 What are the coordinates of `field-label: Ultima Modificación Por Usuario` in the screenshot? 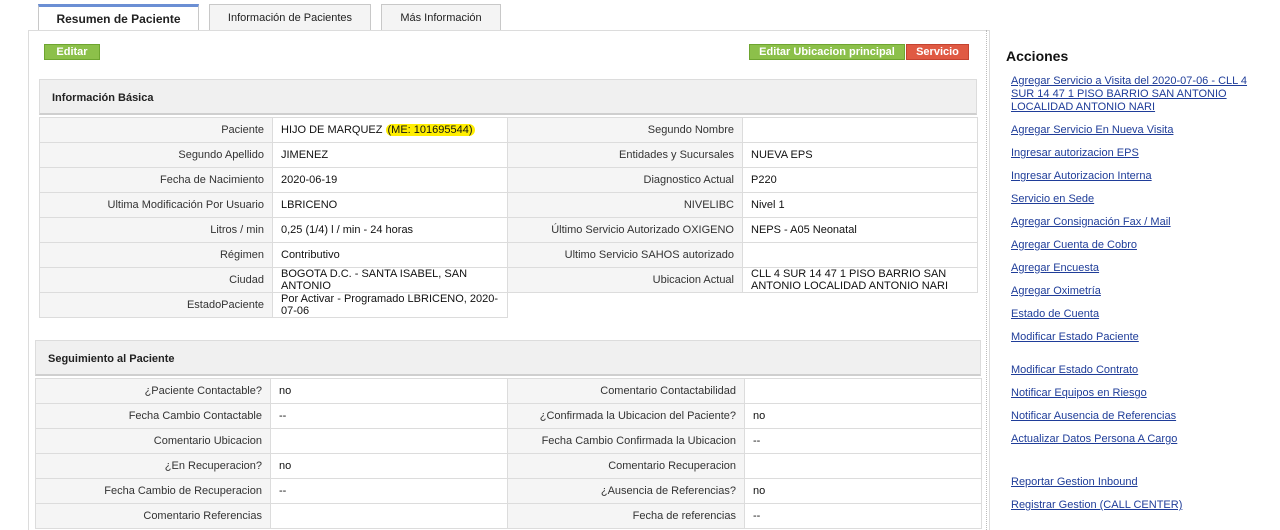 It's located at (156, 205).